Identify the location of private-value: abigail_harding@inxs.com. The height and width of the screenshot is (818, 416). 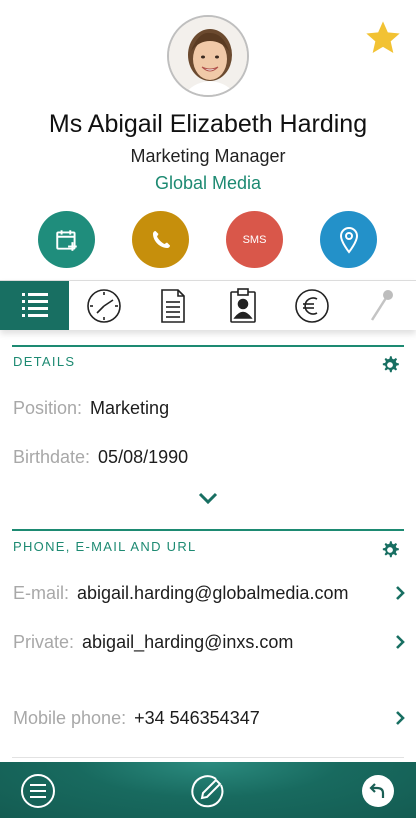
(187, 642).